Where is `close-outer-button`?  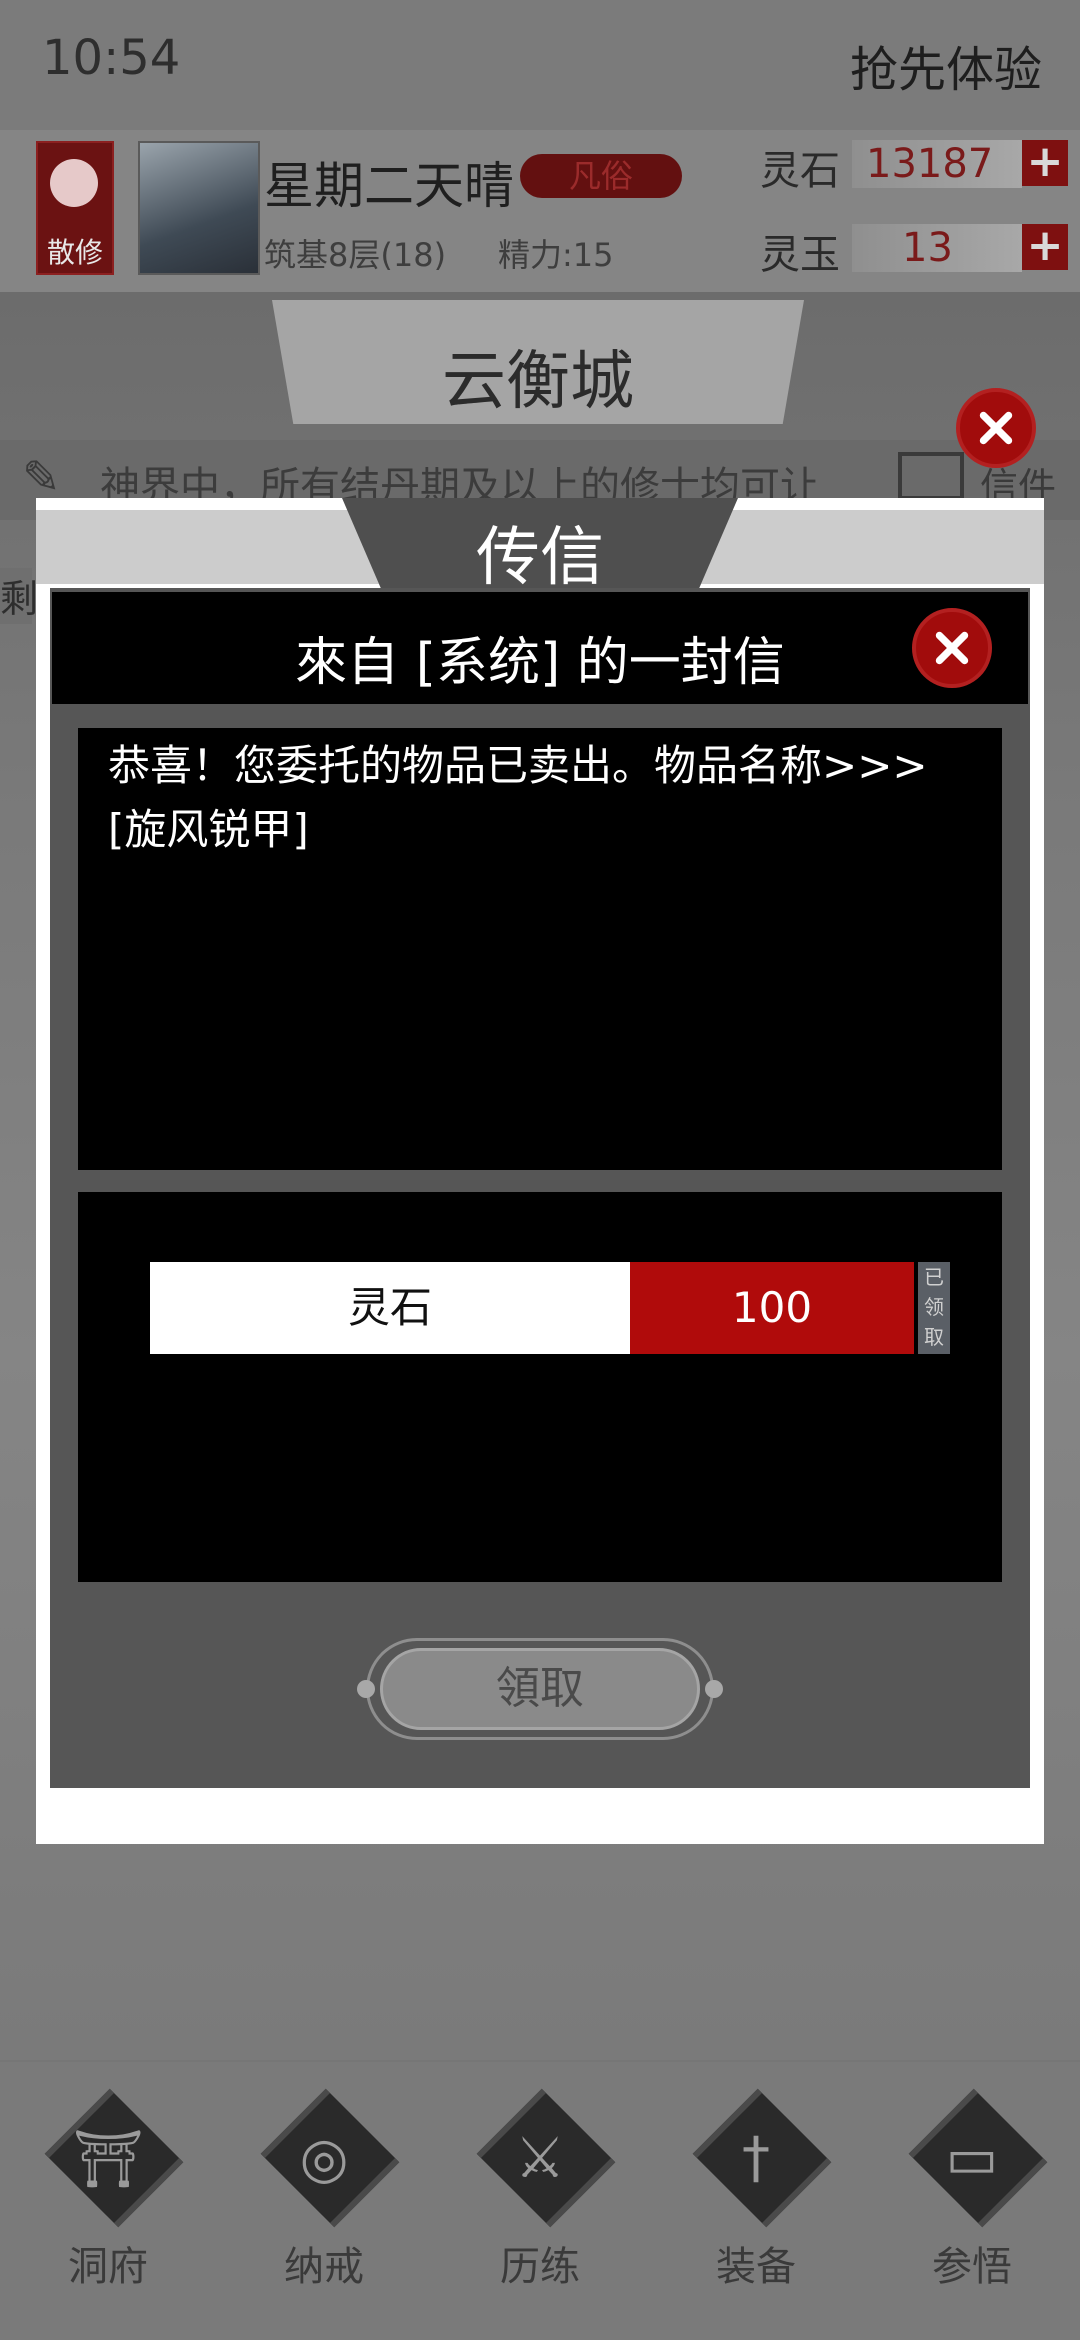 close-outer-button is located at coordinates (996, 428).